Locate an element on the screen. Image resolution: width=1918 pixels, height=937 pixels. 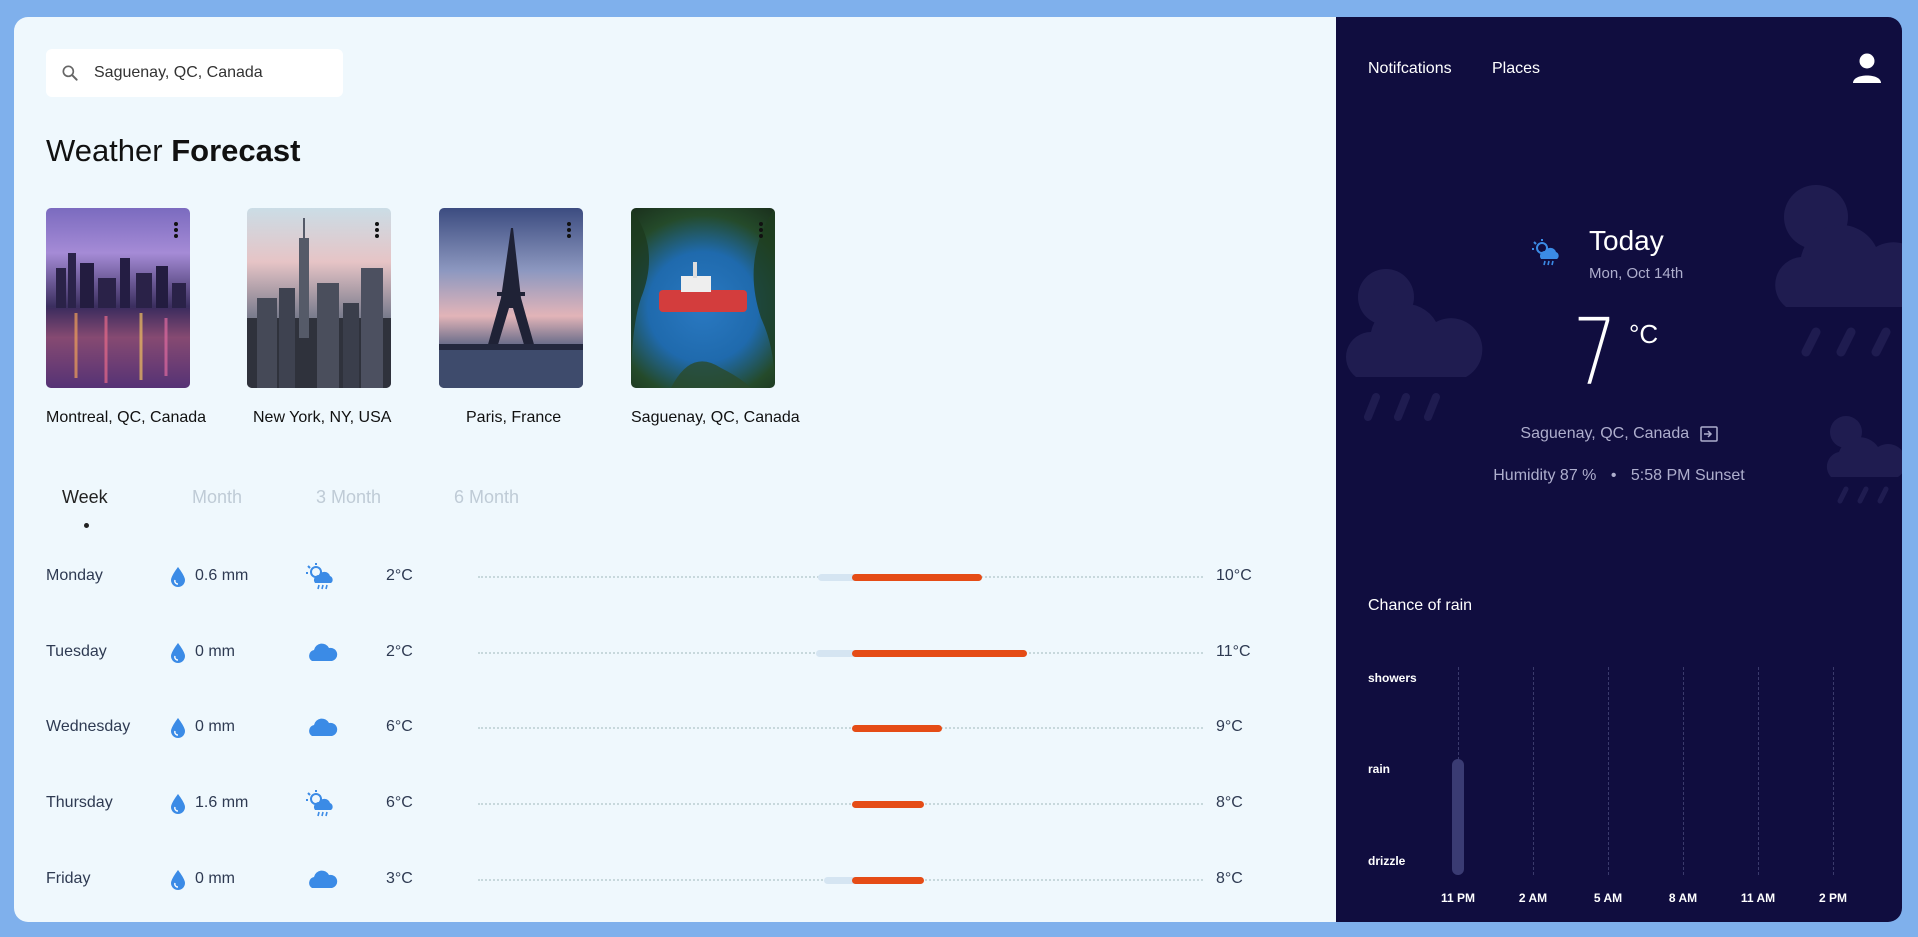
weather-meta: Humidity 87 % • 5:58 PM Sunset is located at coordinates (1619, 476).